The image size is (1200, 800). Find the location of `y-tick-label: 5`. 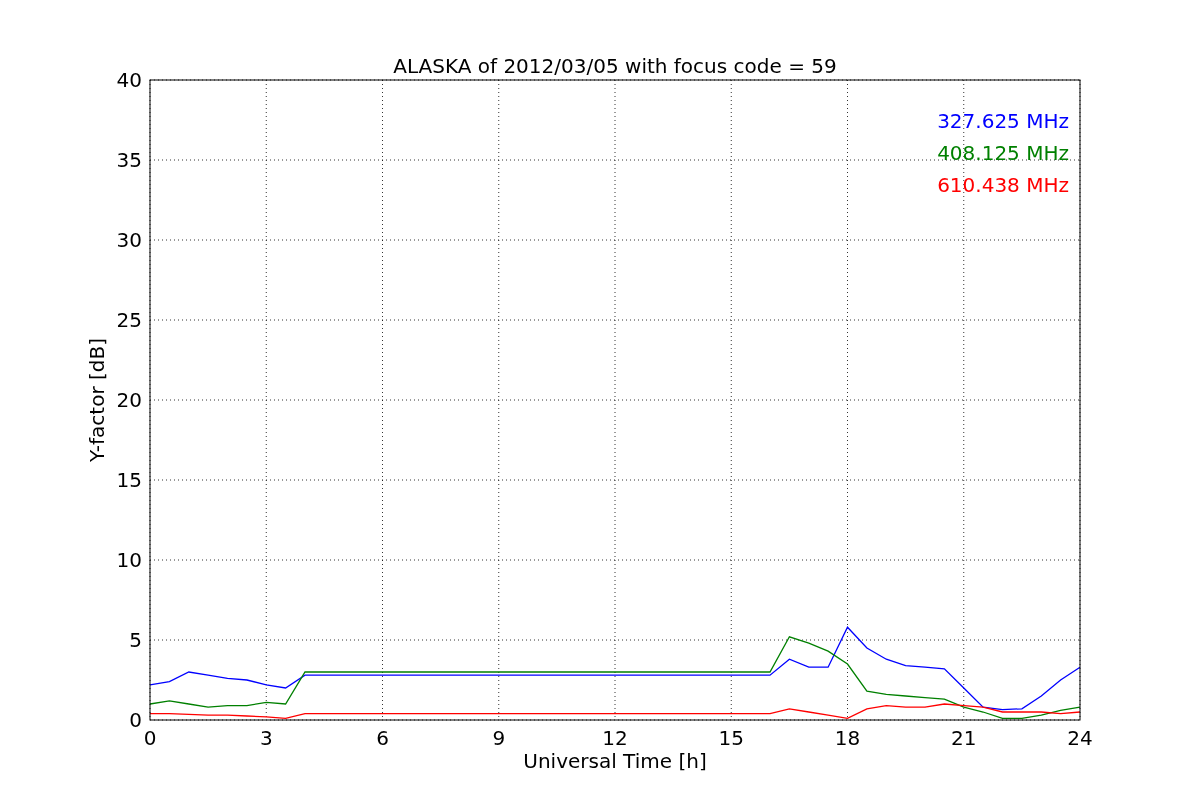

y-tick-label: 5 is located at coordinates (135, 640).